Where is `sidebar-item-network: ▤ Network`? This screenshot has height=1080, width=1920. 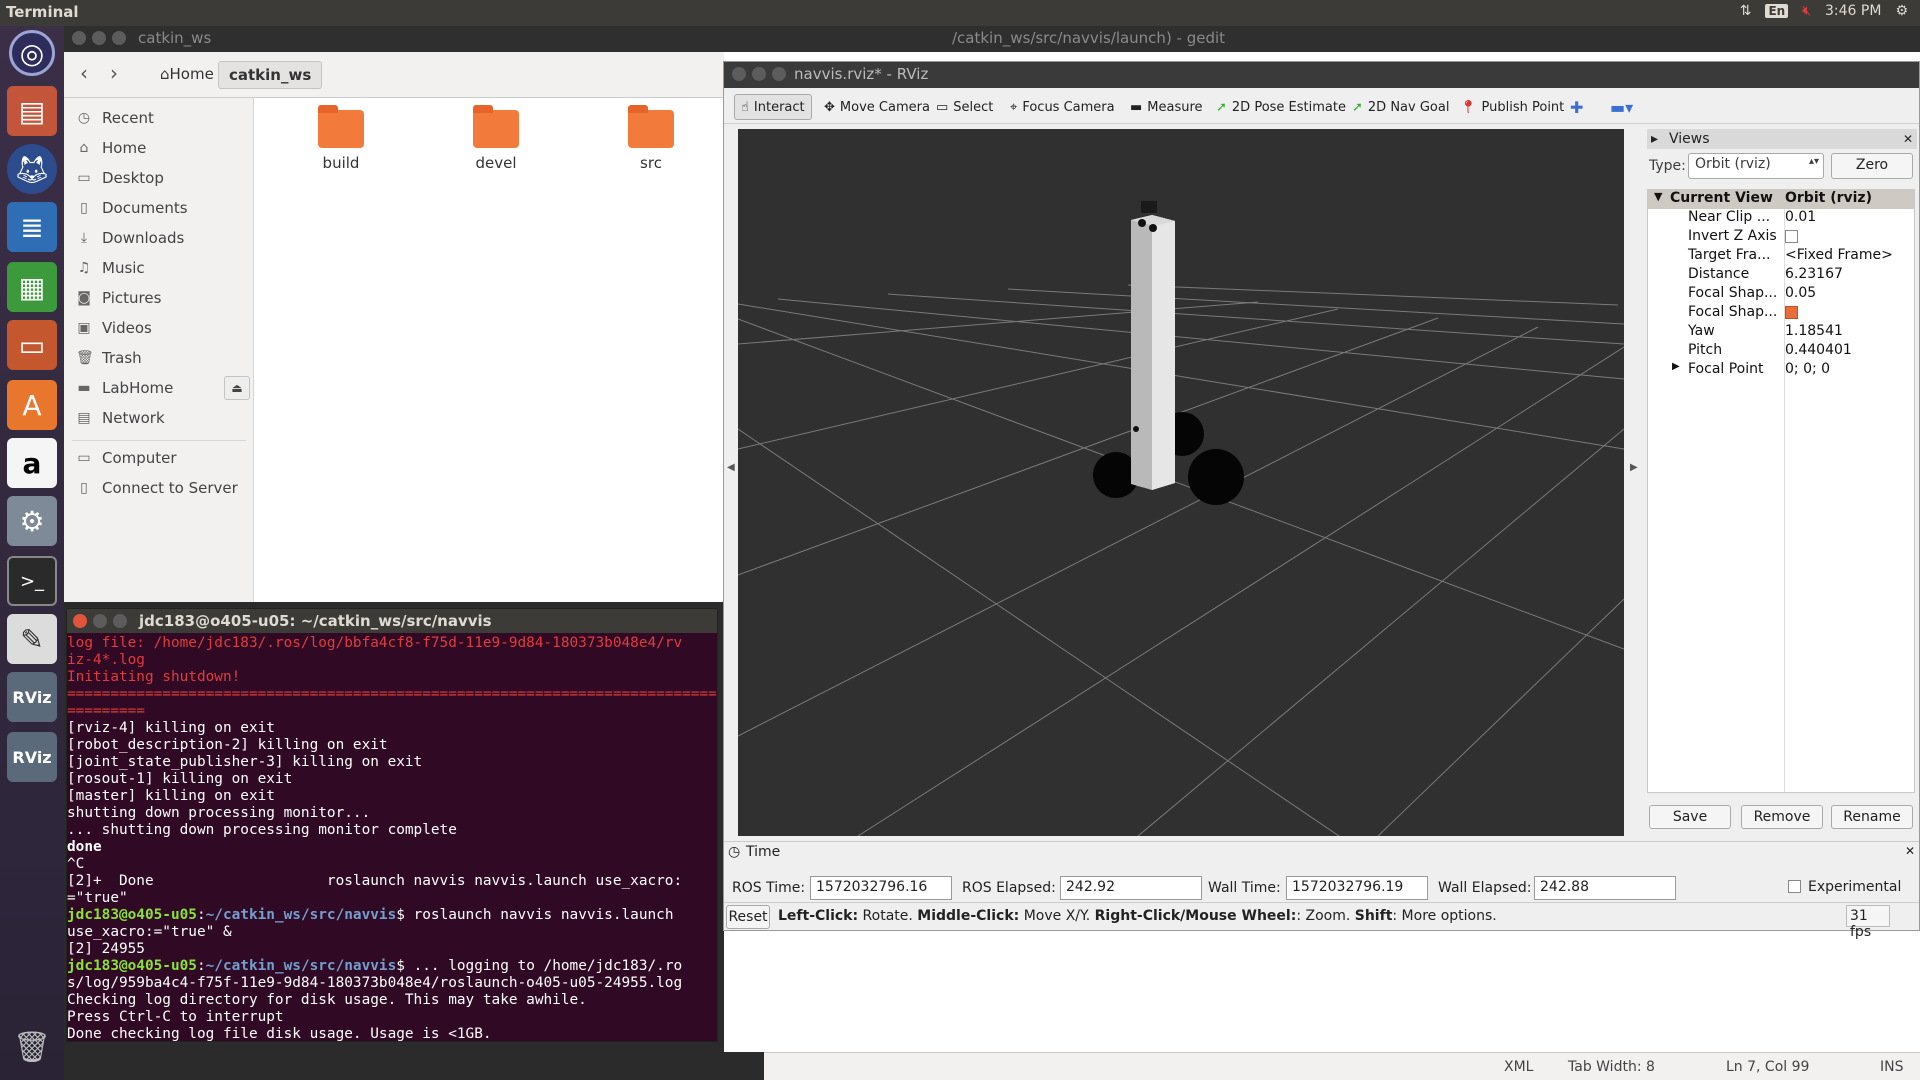
sidebar-item-network: ▤ Network is located at coordinates (159, 418).